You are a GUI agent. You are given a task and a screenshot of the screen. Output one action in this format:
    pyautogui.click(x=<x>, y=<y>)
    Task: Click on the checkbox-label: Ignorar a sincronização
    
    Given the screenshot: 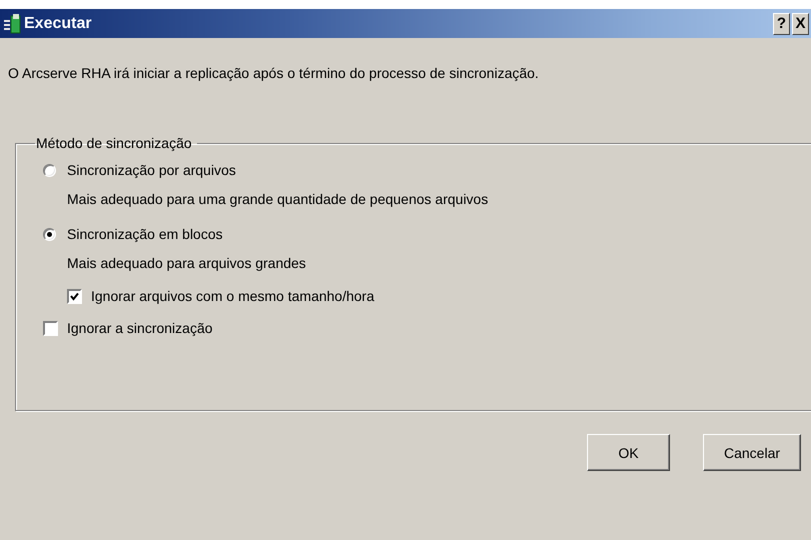 What is the action you would take?
    pyautogui.click(x=140, y=328)
    